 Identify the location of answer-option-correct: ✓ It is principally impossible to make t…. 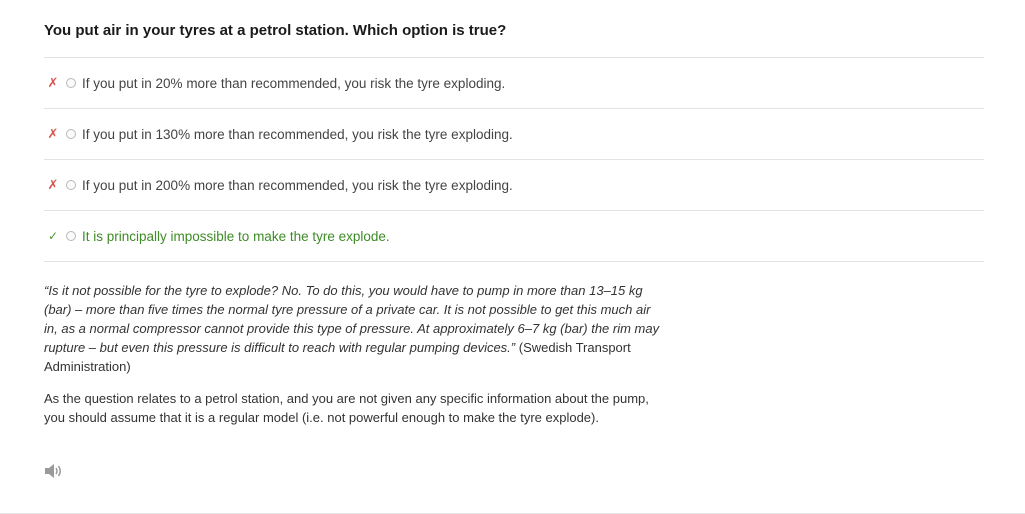
(514, 236).